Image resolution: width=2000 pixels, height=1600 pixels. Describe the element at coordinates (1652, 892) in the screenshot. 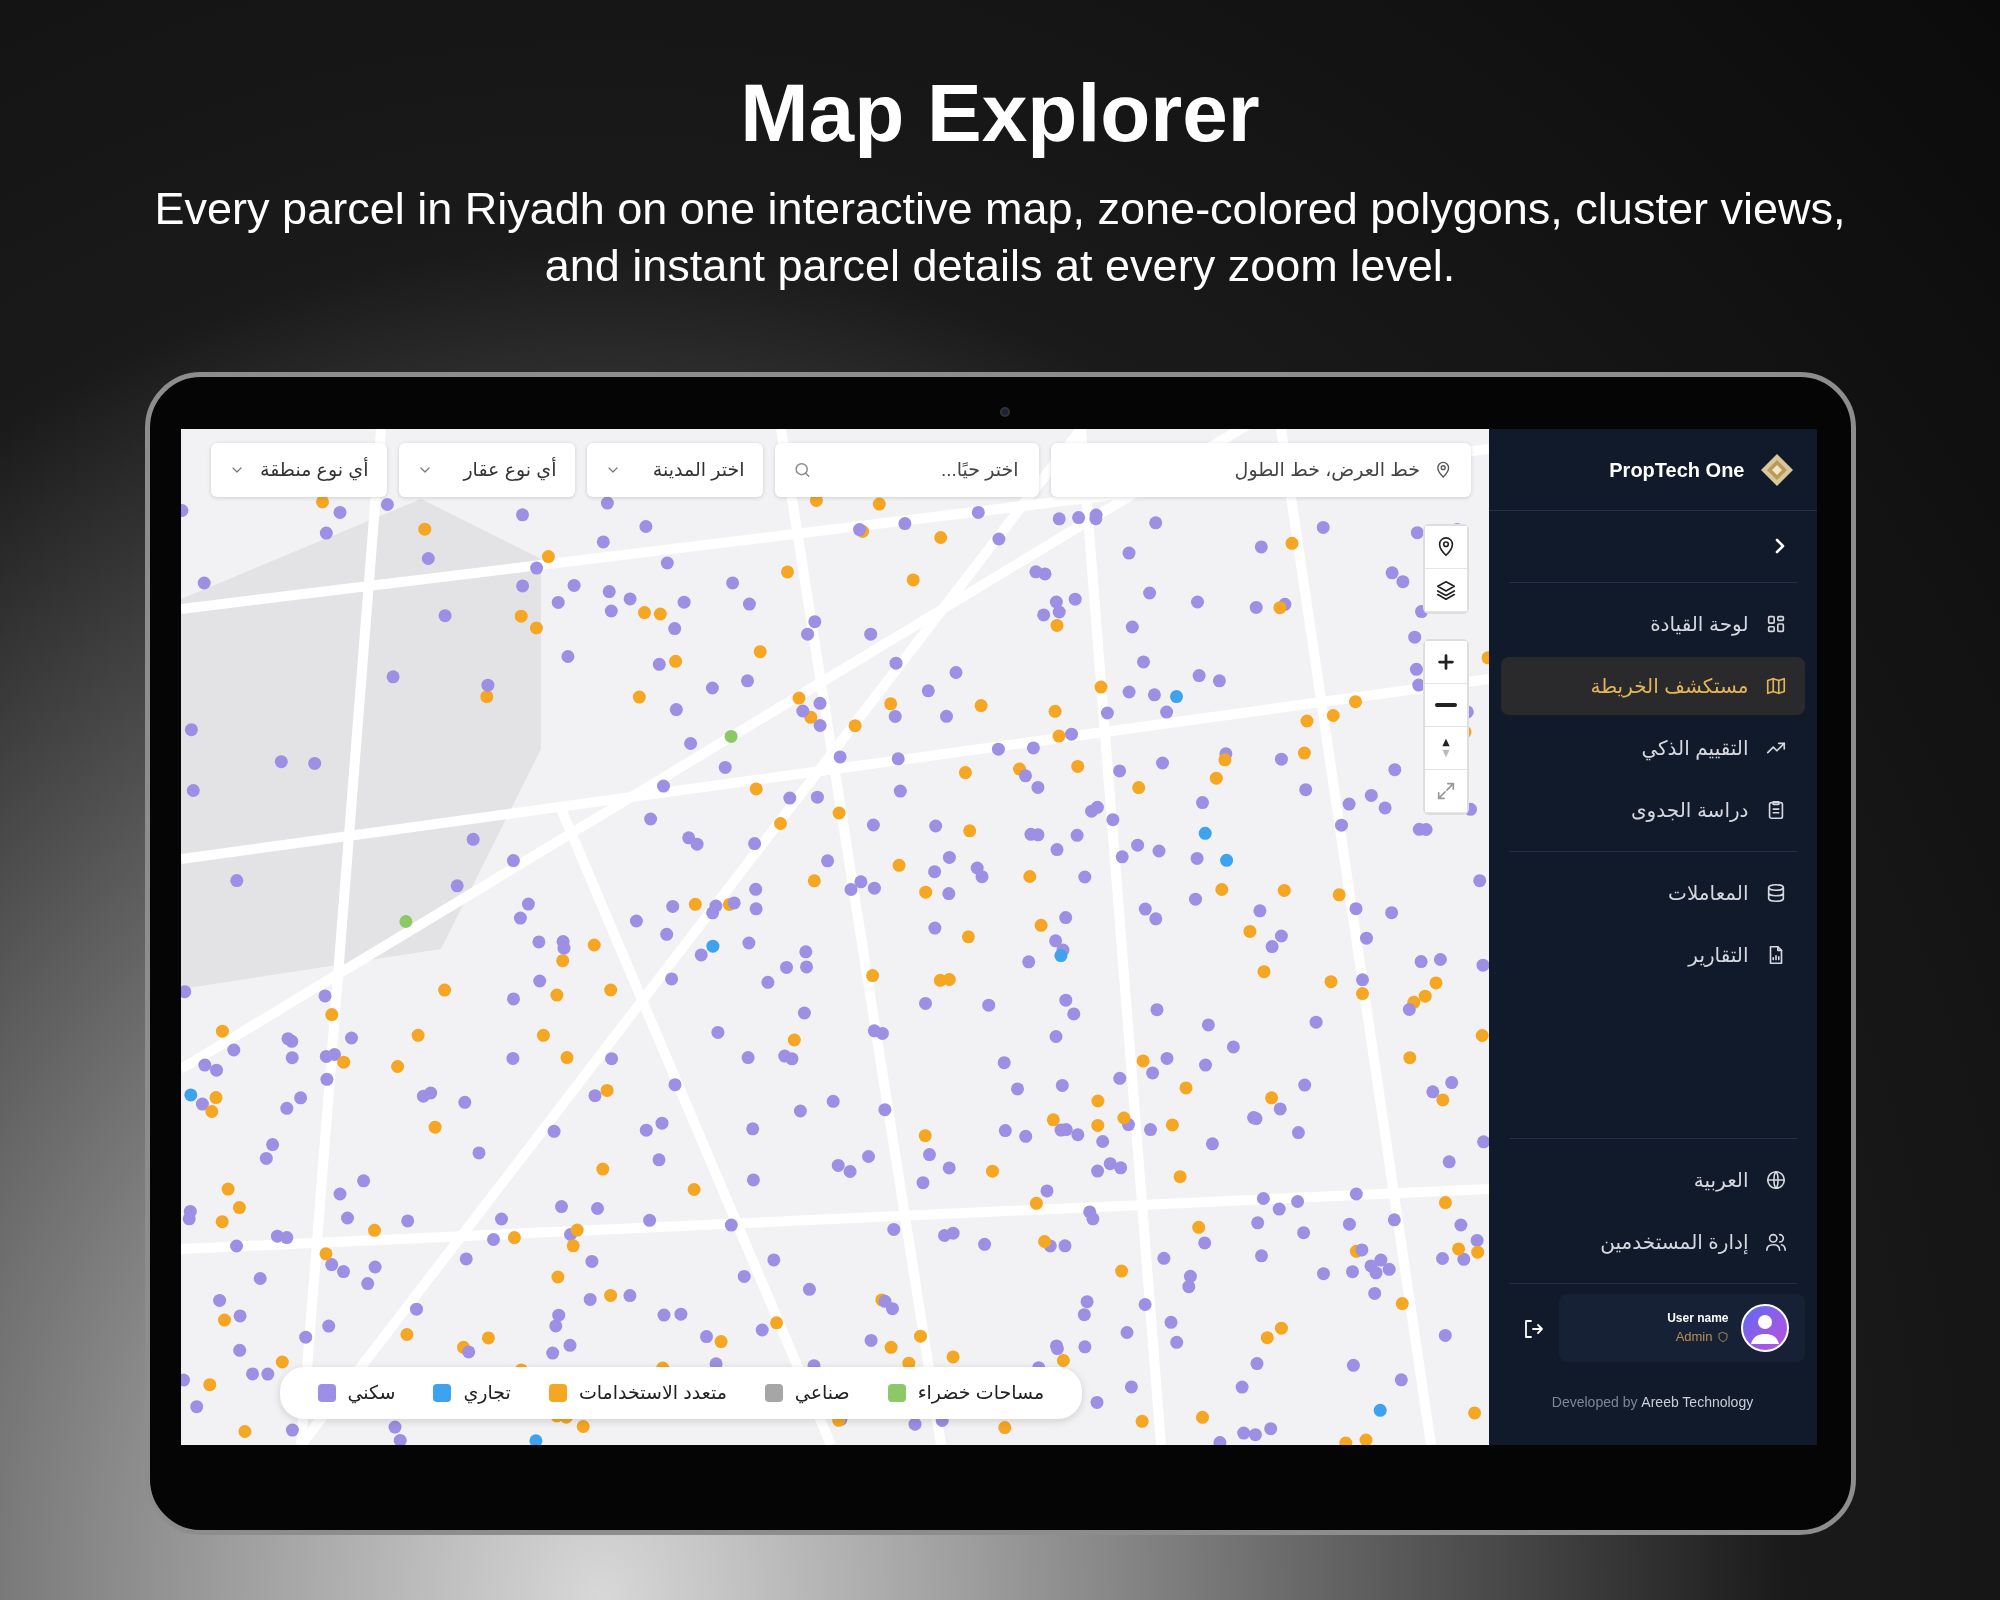

I see `nav-item: المعاملات` at that location.